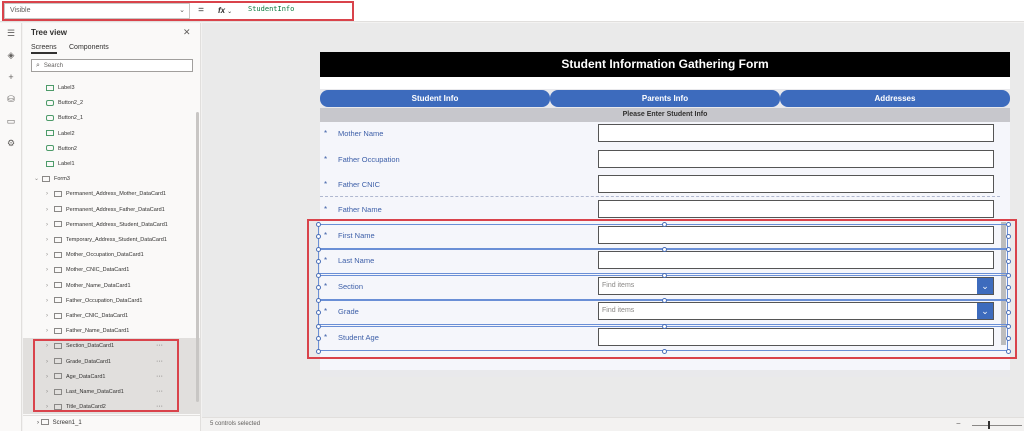 This screenshot has height=431, width=1024. I want to click on tree-item-label: Mother_CNIC_DataCard1, so click(98, 270).